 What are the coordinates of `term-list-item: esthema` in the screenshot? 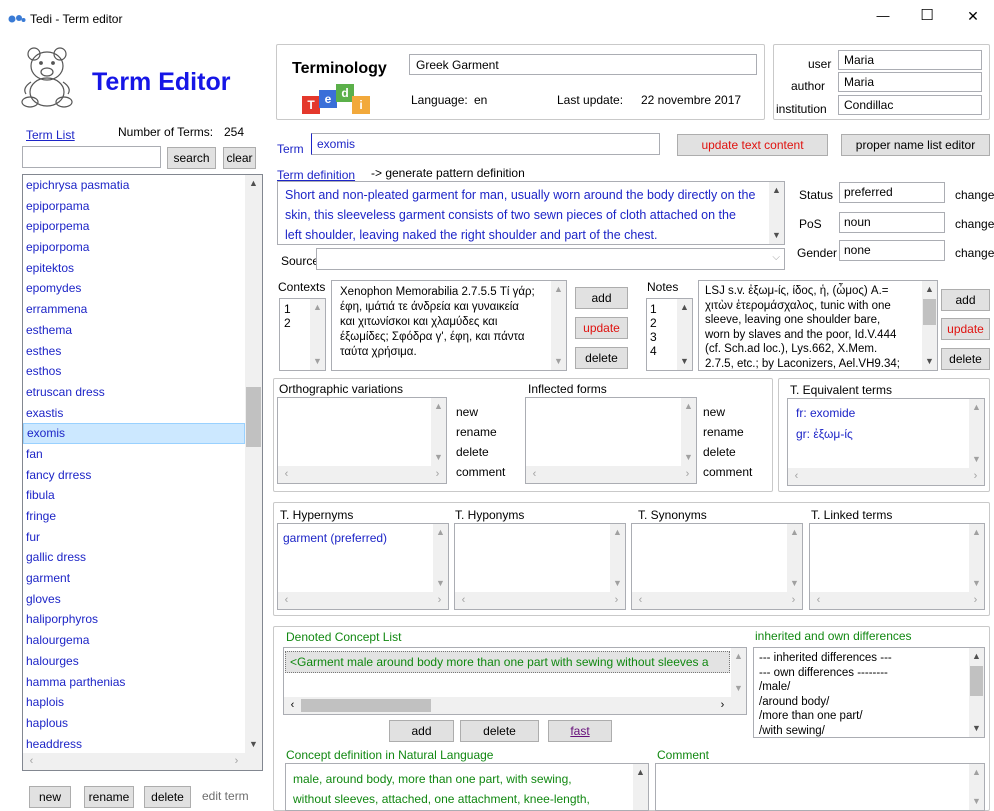 It's located at (134, 330).